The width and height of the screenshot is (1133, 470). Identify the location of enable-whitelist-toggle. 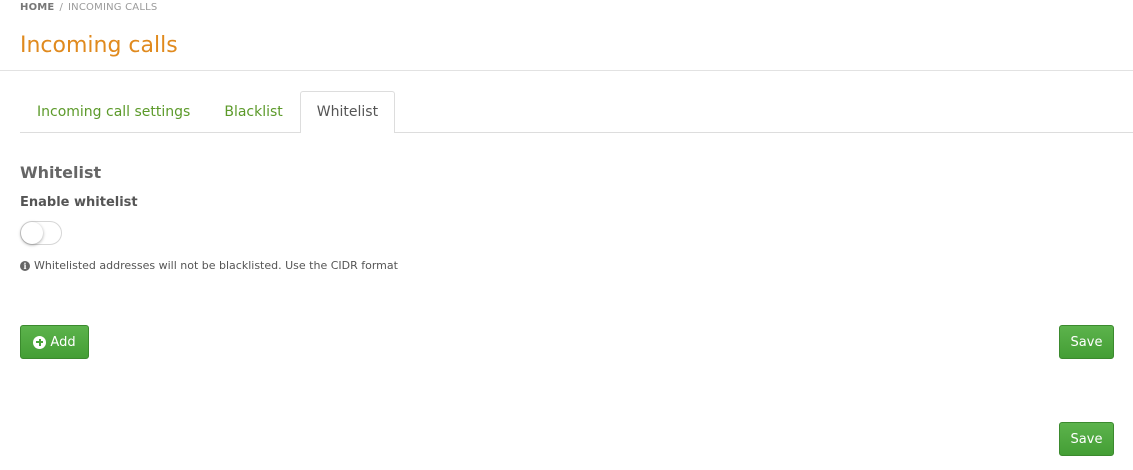
(41, 233).